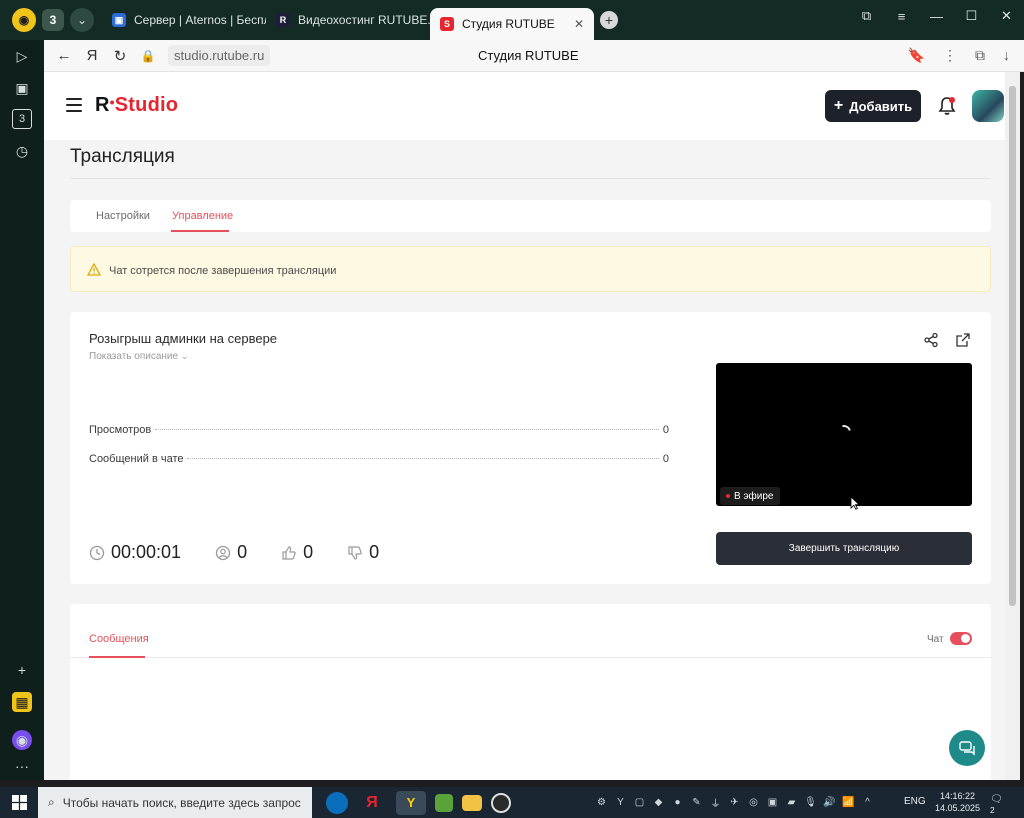  I want to click on bookmark-icon: 🔖, so click(916, 55).